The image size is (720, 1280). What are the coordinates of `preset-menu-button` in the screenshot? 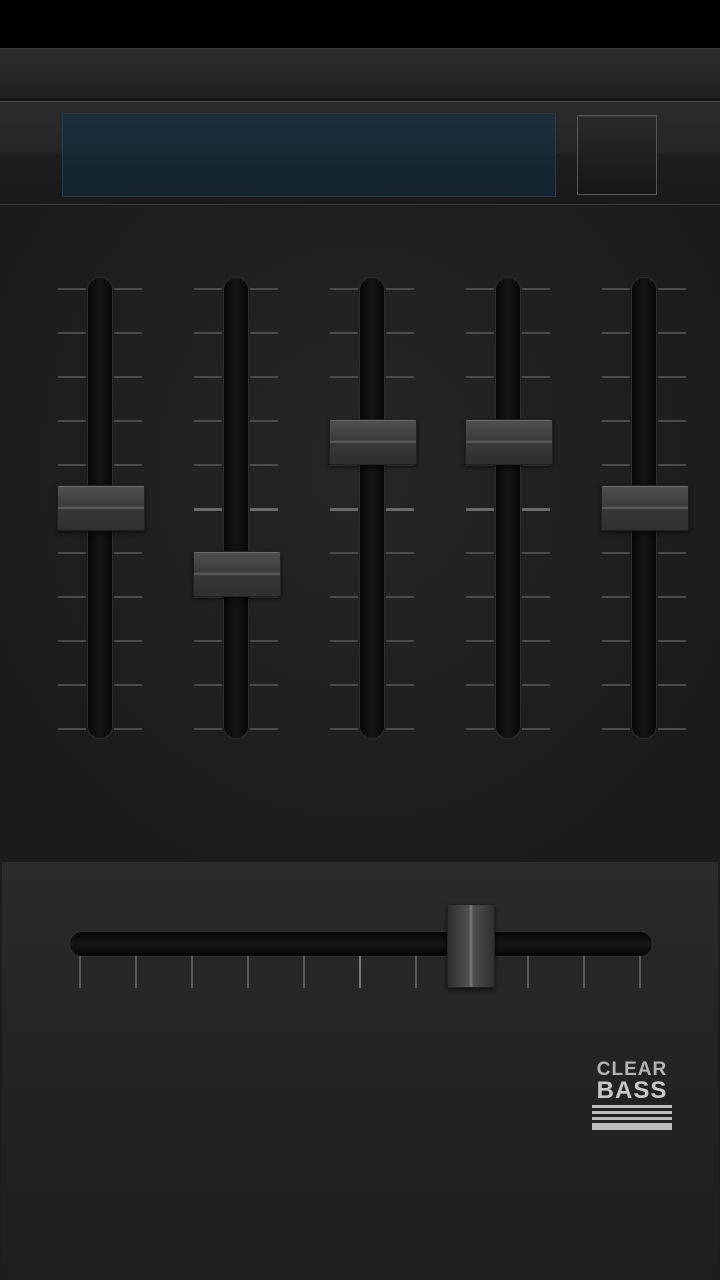 It's located at (617, 155).